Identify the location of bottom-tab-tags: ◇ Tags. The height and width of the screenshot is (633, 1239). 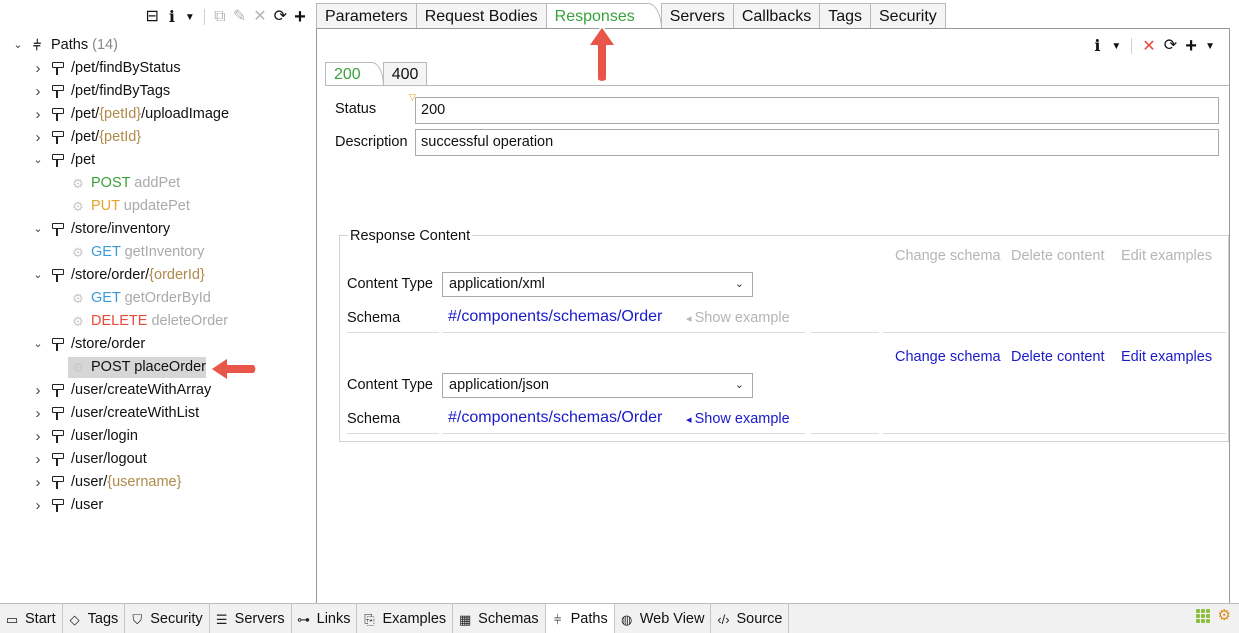
(94, 618).